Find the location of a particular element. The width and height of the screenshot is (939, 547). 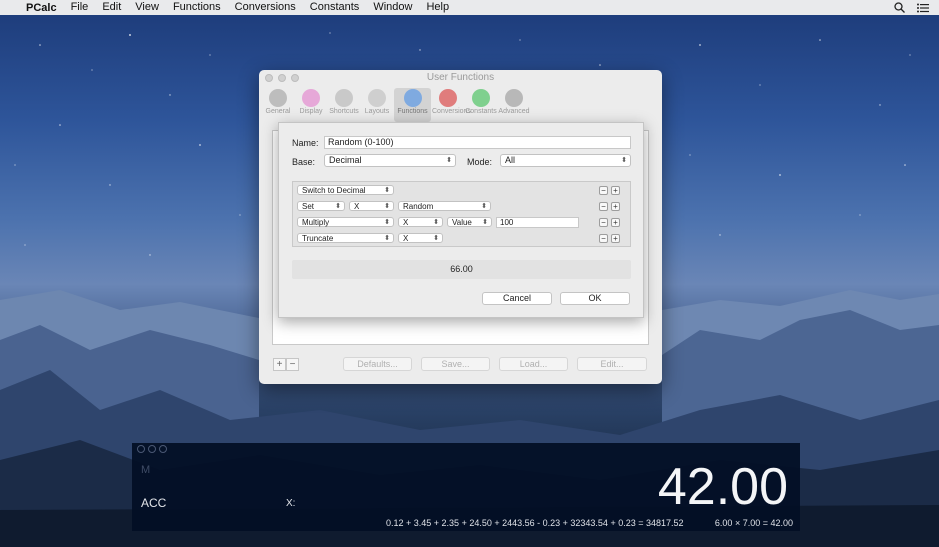

mode-popup-value: All is located at coordinates (510, 160).